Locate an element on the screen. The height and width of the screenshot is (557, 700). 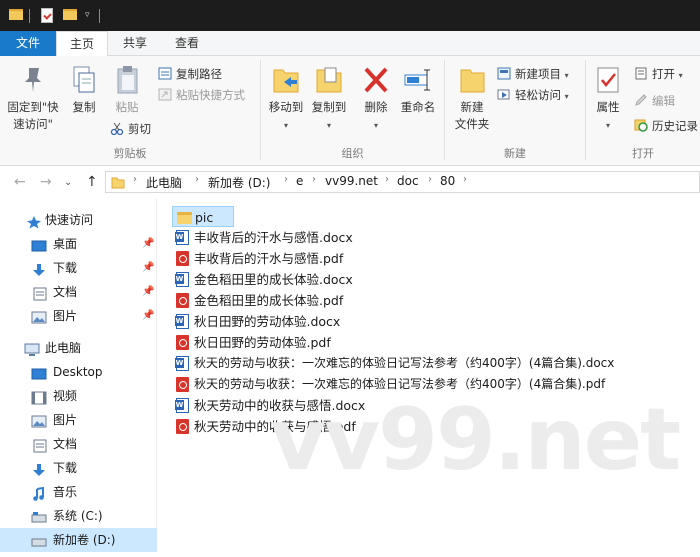
nav-desktop-pinned: 桌面 📌 is located at coordinates (78, 244).